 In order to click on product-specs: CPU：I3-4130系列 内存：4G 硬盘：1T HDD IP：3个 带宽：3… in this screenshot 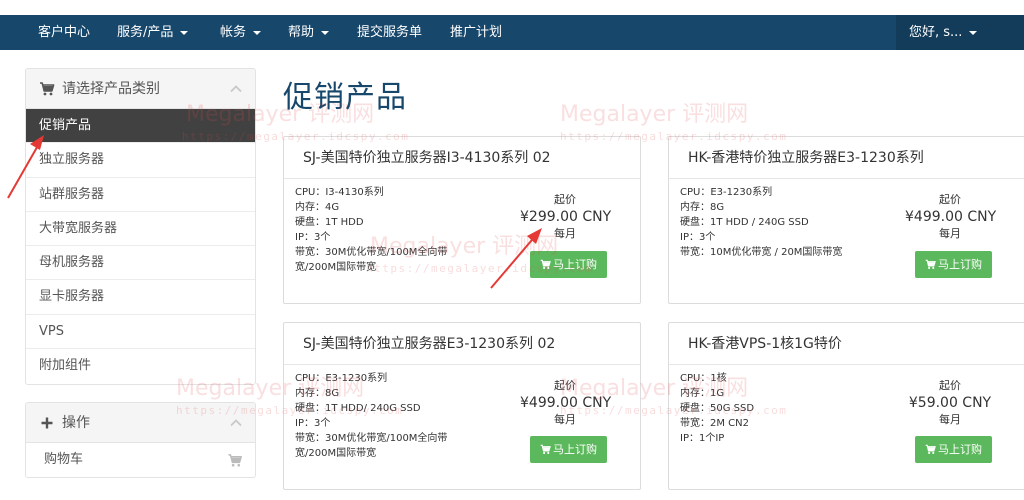, I will do `click(387, 230)`.